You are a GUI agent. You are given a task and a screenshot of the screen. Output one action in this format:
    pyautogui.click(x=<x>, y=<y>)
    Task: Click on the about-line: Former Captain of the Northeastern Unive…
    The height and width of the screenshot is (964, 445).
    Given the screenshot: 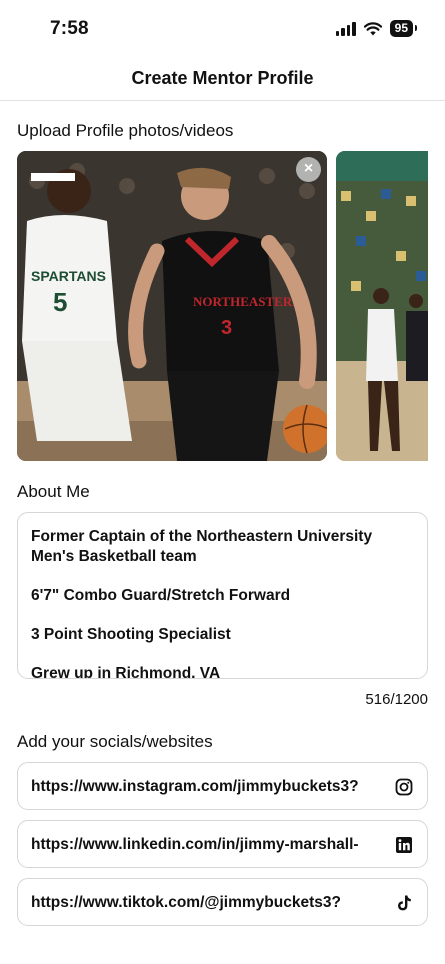 What is the action you would take?
    pyautogui.click(x=202, y=546)
    